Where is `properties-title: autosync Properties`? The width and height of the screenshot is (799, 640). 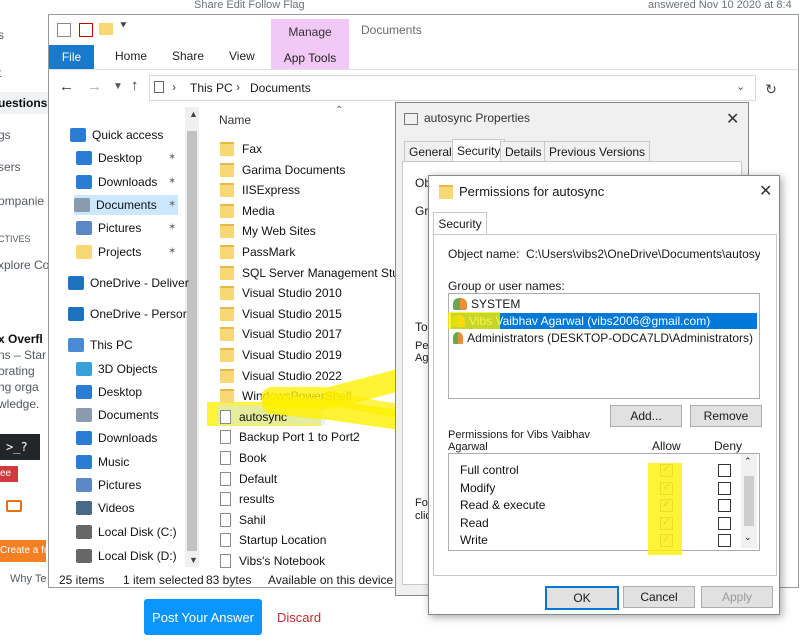
properties-title: autosync Properties is located at coordinates (477, 118).